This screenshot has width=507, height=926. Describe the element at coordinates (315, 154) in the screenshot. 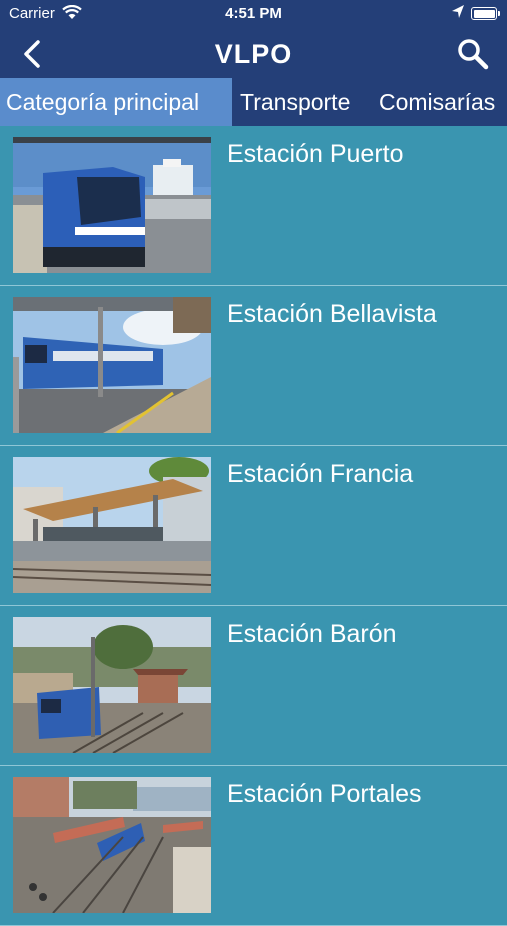

I see `station-name: Estación Puerto` at that location.